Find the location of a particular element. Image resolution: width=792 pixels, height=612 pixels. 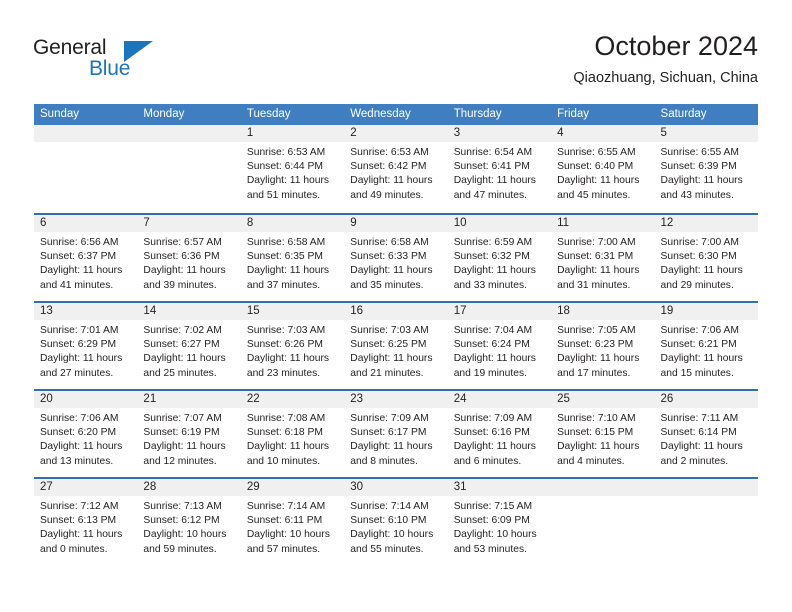

sunrise-text: Sunrise: 7:11 AM is located at coordinates (699, 418).